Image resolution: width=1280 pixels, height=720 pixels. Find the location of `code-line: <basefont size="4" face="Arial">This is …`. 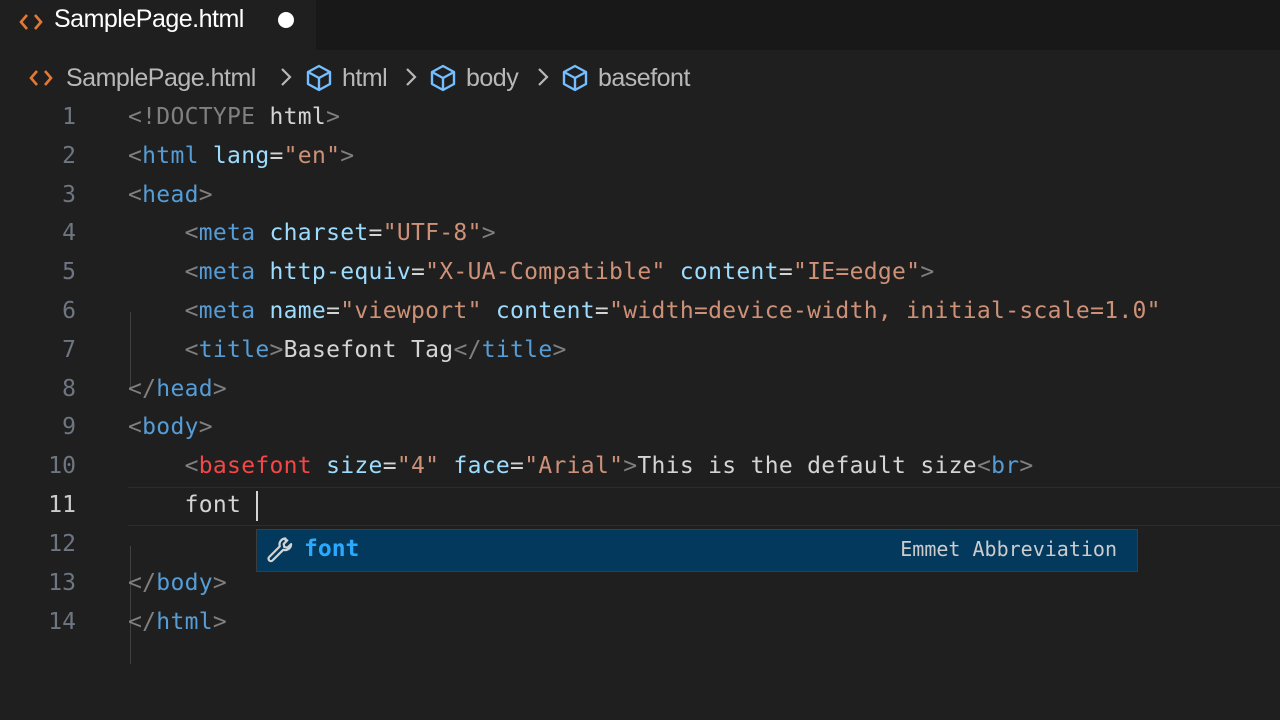

code-line: <basefont size="4" face="Arial">This is … is located at coordinates (581, 466).